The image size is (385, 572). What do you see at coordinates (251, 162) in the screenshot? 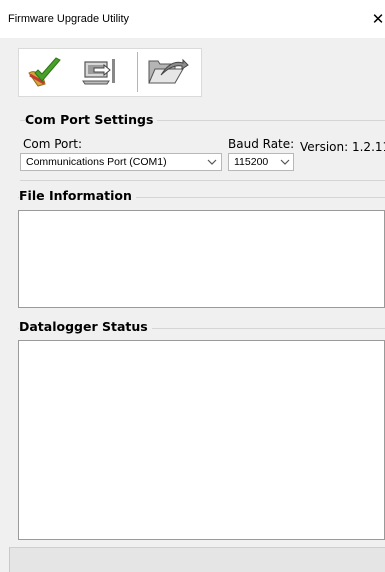
I see `baud-rate-value: 115200` at bounding box center [251, 162].